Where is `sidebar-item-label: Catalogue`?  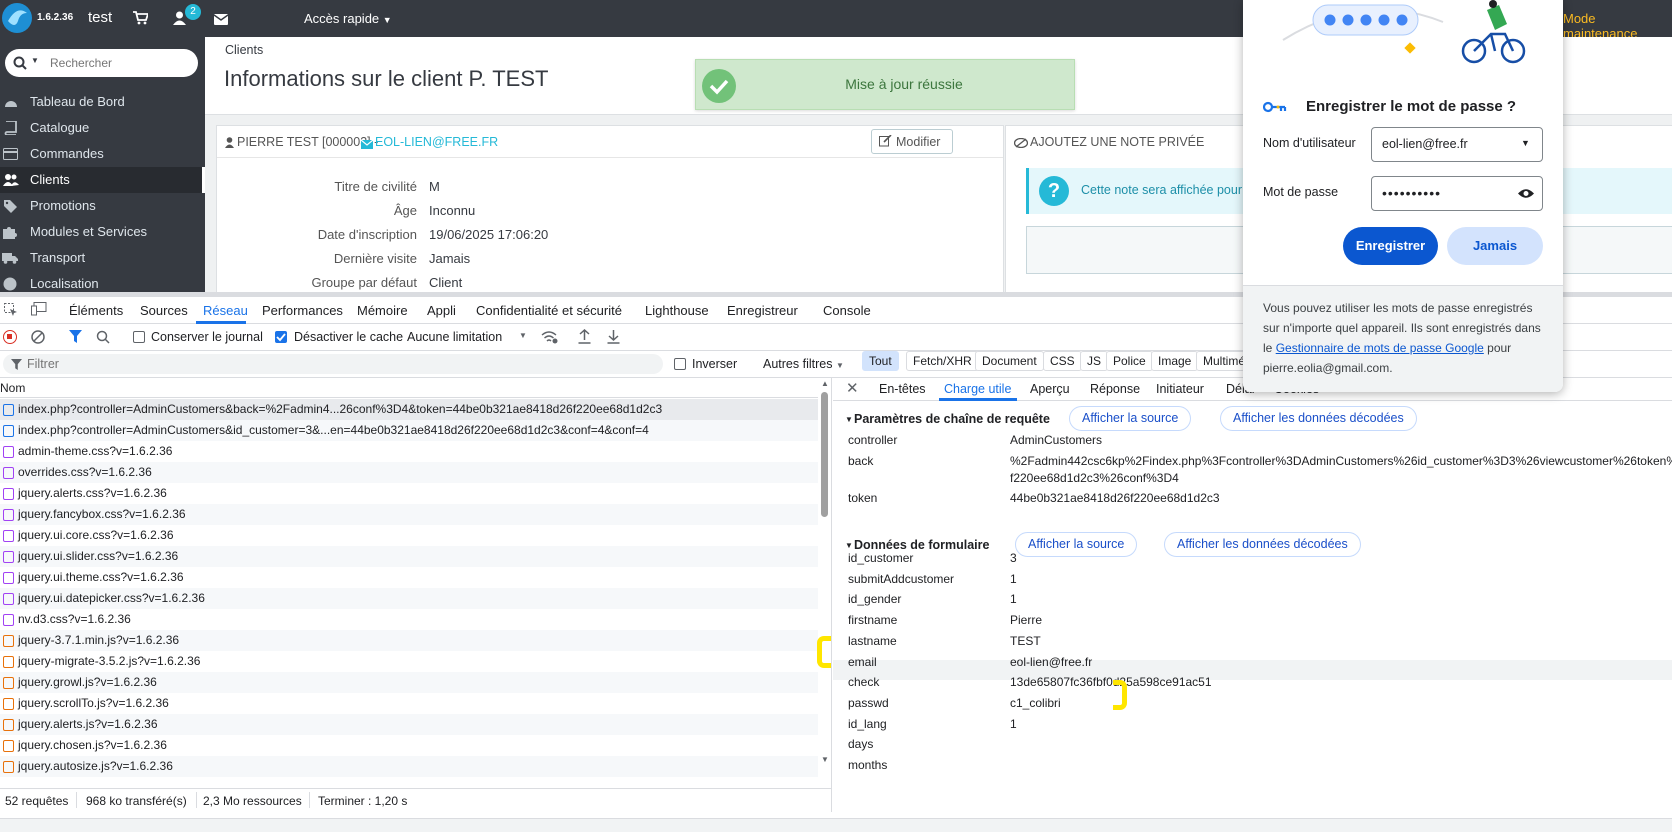
sidebar-item-label: Catalogue is located at coordinates (60, 127).